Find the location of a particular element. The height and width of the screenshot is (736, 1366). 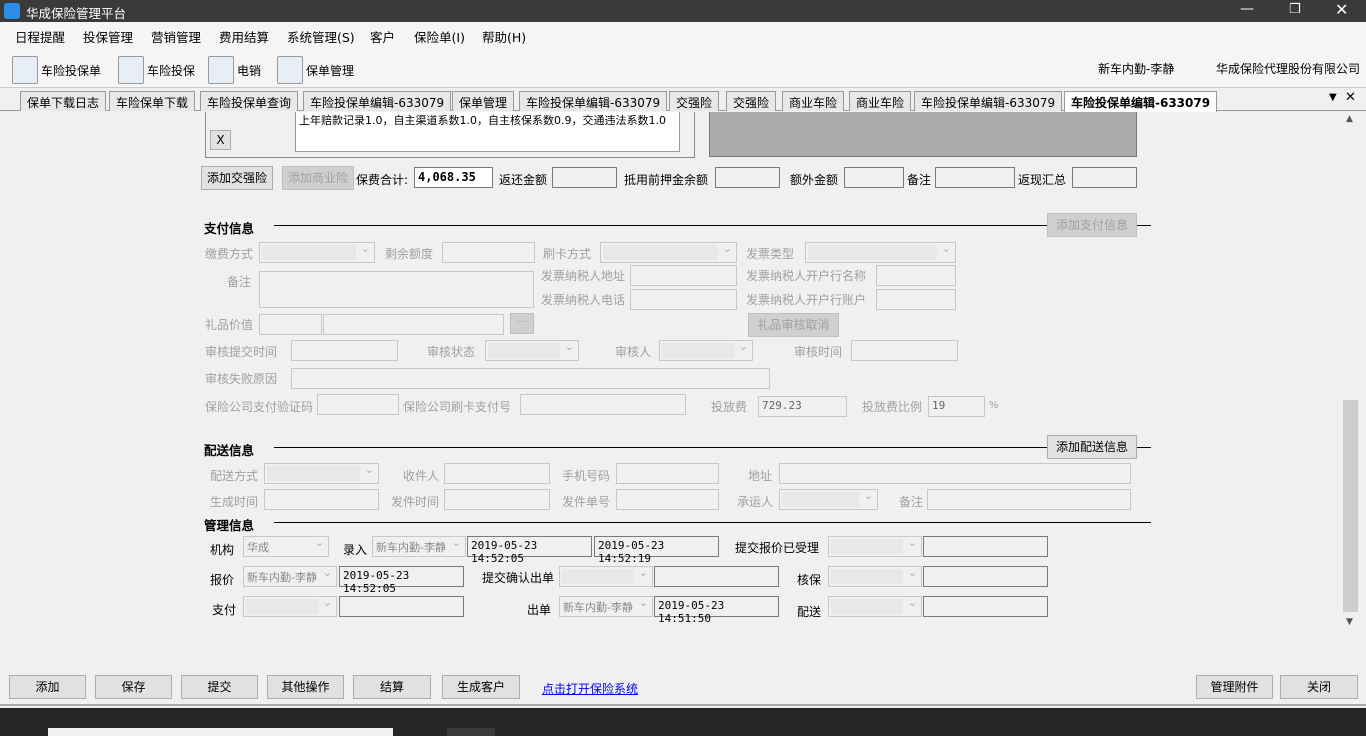

close-tab-icon: ✕ is located at coordinates (1350, 97).